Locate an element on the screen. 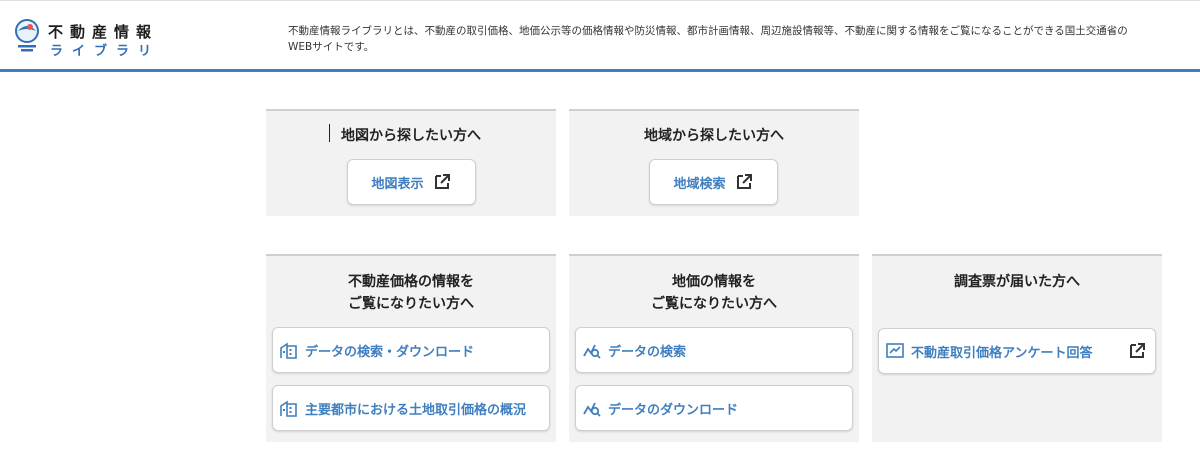  text-cursor is located at coordinates (329, 133).